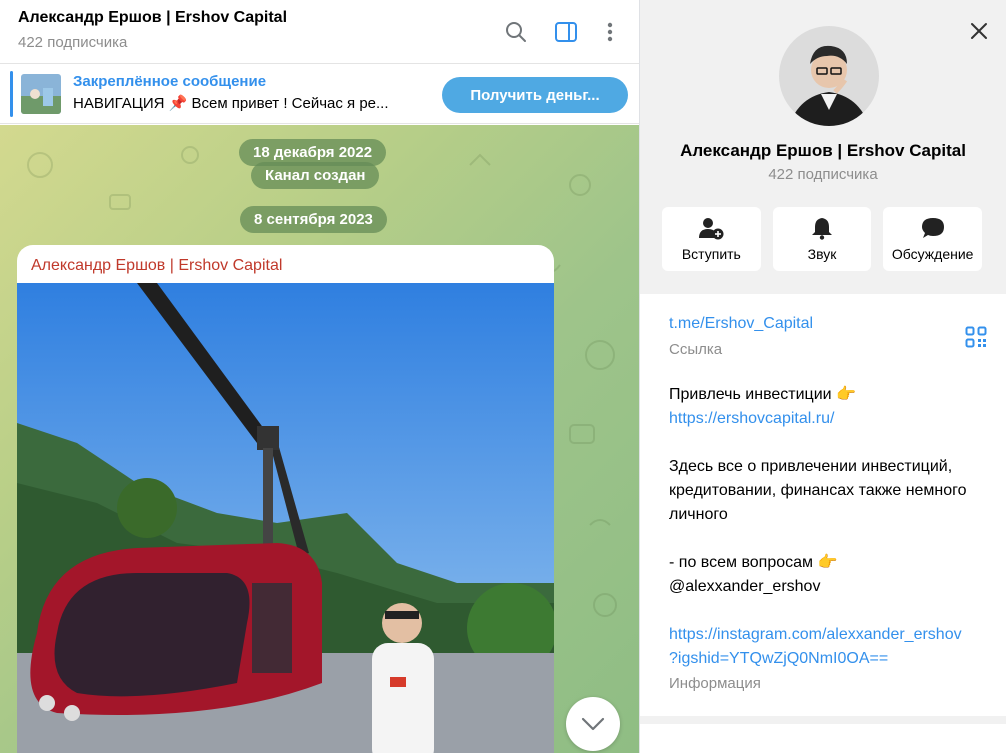 The width and height of the screenshot is (1006, 753). What do you see at coordinates (698, 514) in the screenshot?
I see `description-line: личного` at bounding box center [698, 514].